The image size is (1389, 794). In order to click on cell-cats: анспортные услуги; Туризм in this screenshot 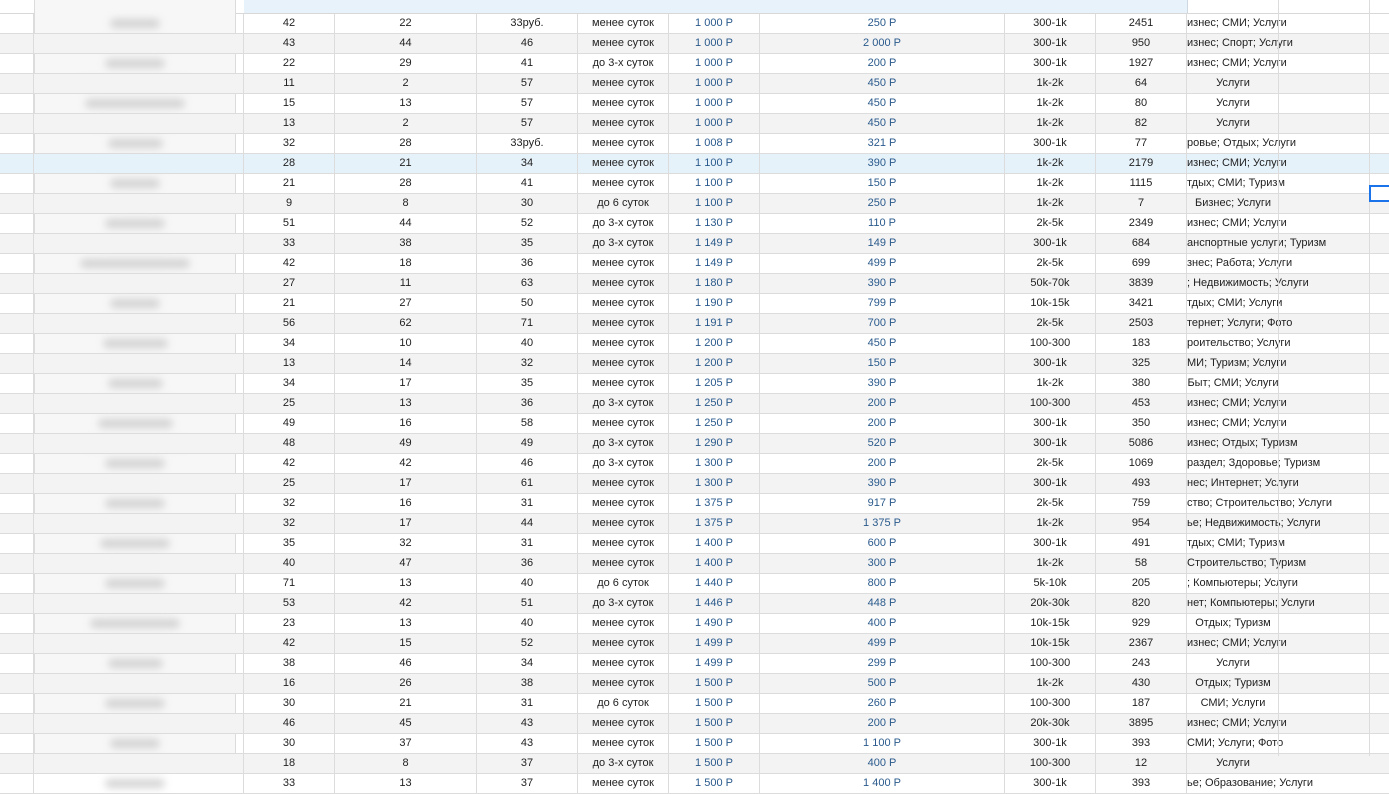, I will do `click(1256, 243)`.